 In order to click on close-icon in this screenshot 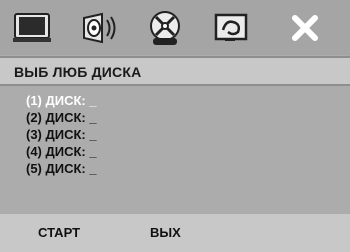, I will do `click(305, 28)`.